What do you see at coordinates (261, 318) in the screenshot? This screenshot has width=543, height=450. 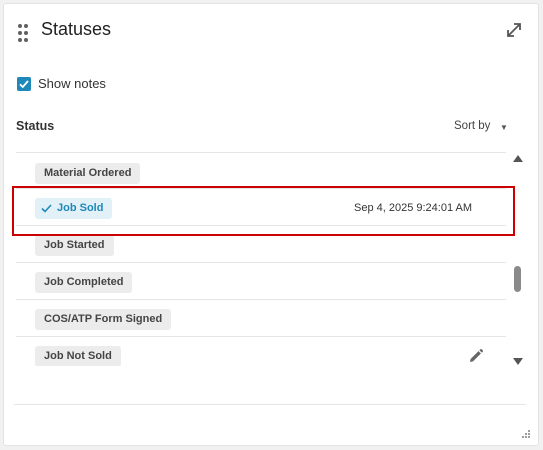 I see `list-item: COS/ATP Form Signed` at bounding box center [261, 318].